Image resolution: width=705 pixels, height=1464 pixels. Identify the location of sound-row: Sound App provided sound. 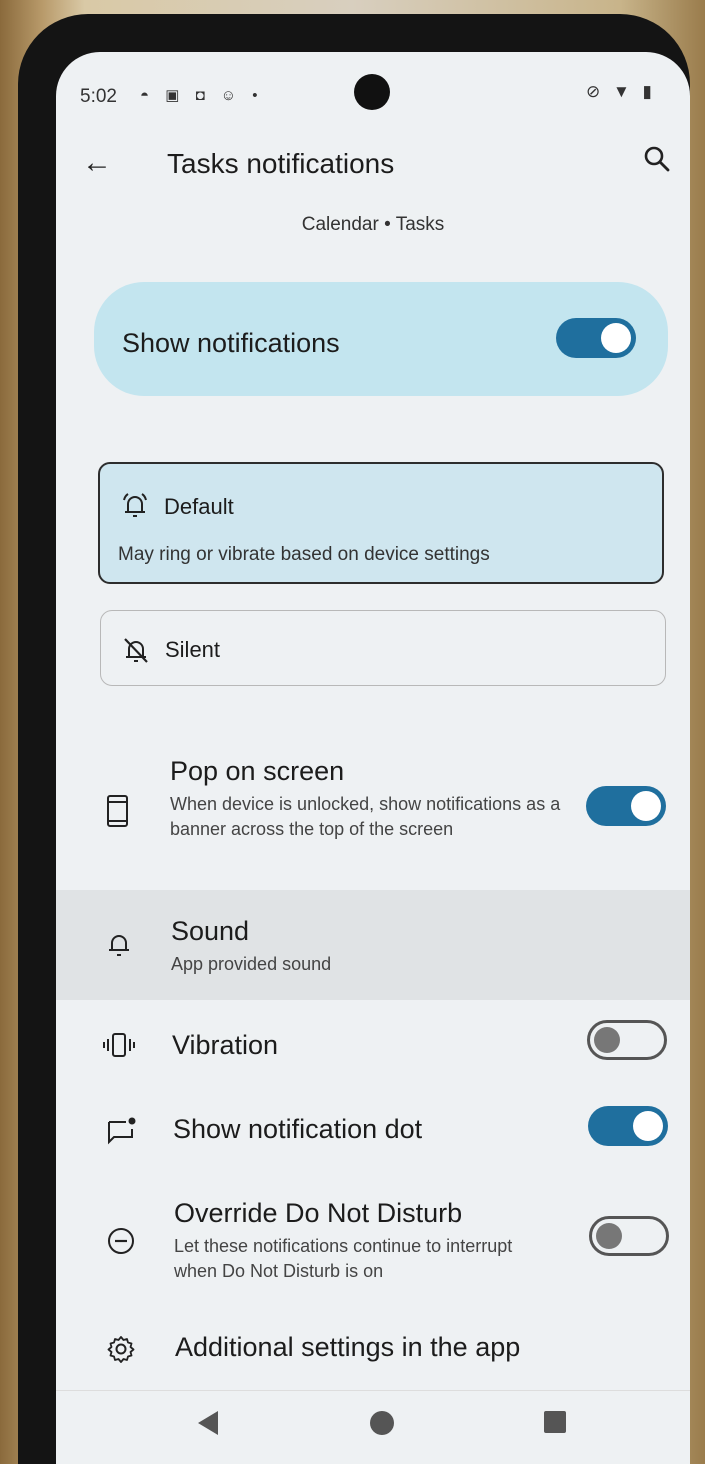
(373, 945).